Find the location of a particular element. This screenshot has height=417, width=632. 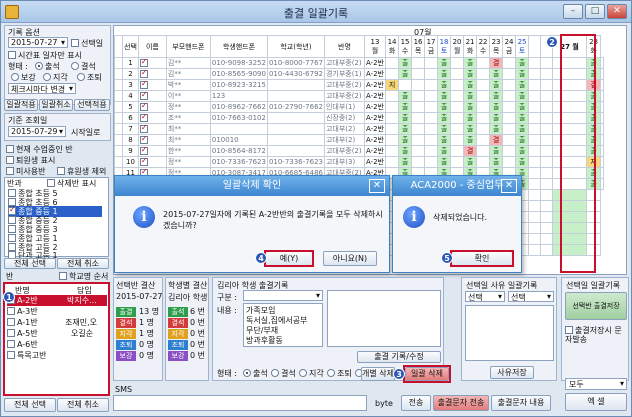

selected-day-header: 27 월 is located at coordinates (570, 46).